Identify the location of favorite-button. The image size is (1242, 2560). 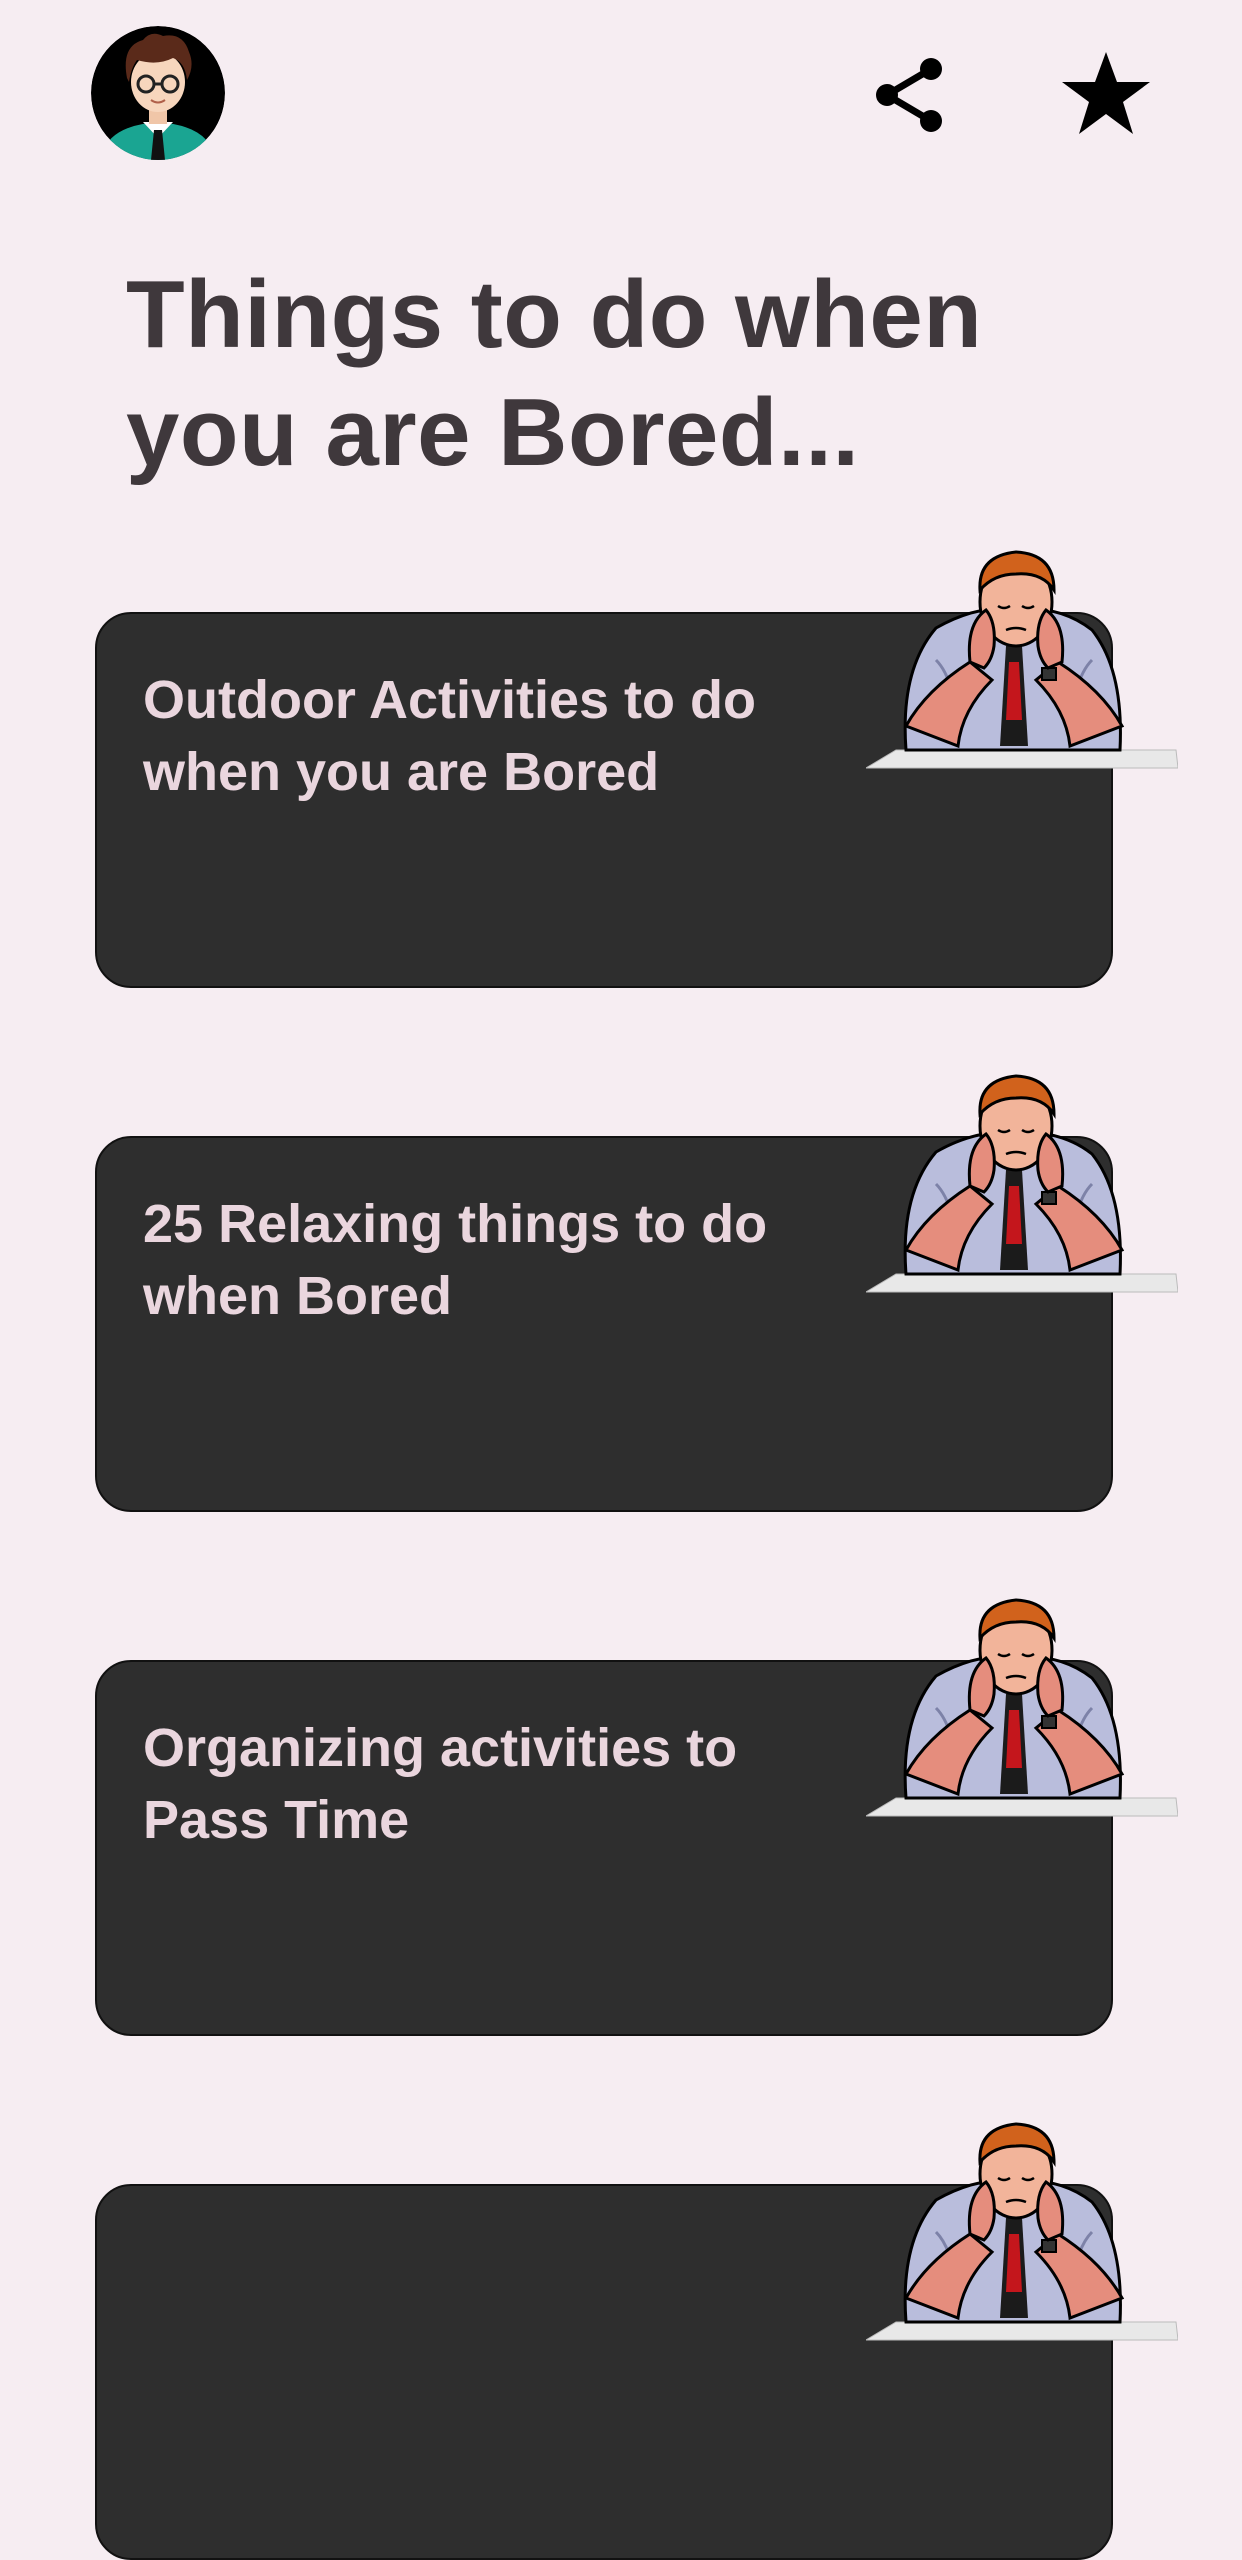
(1106, 93).